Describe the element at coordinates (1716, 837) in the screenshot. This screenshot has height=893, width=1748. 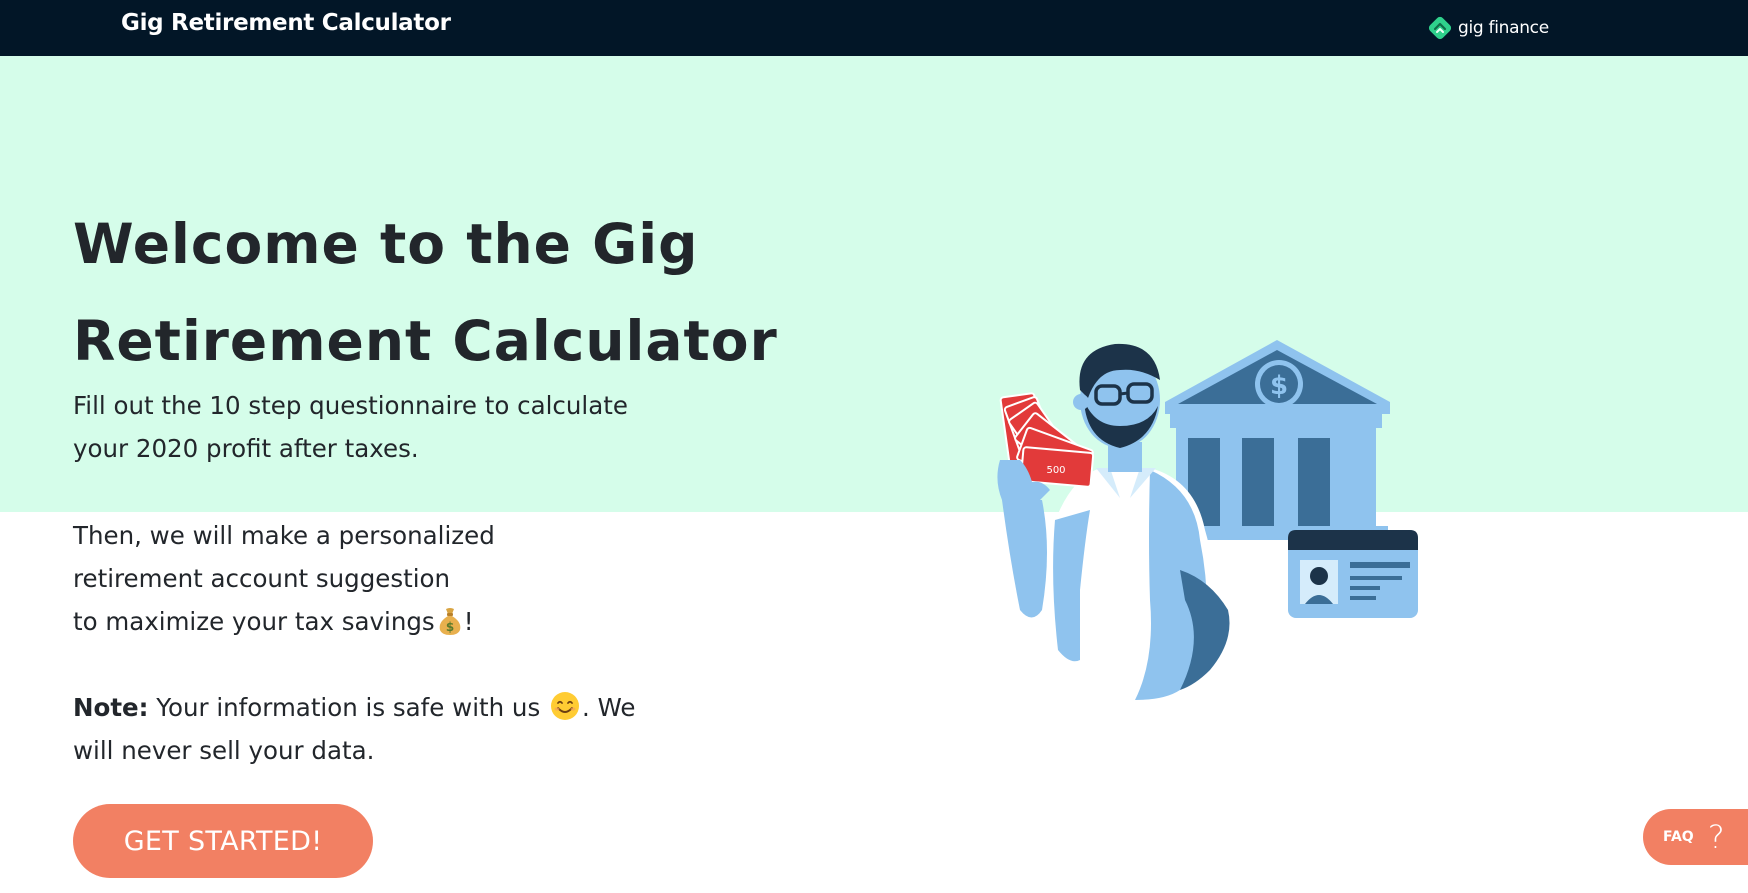
I see `question-mark-icon: ?` at that location.